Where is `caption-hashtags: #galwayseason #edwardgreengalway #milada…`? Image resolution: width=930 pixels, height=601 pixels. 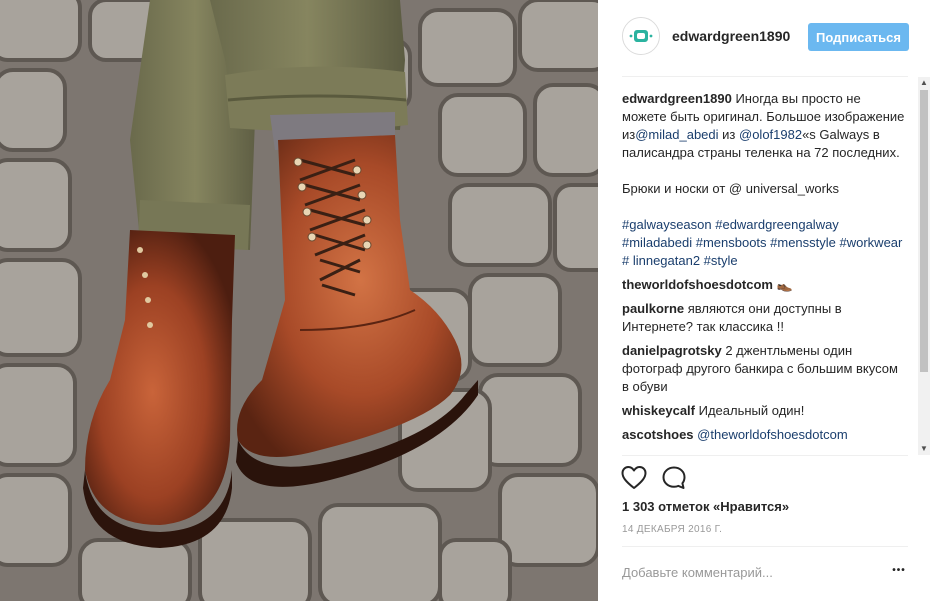
caption-hashtags: #galwayseason #edwardgreengalway #milada… is located at coordinates (765, 243).